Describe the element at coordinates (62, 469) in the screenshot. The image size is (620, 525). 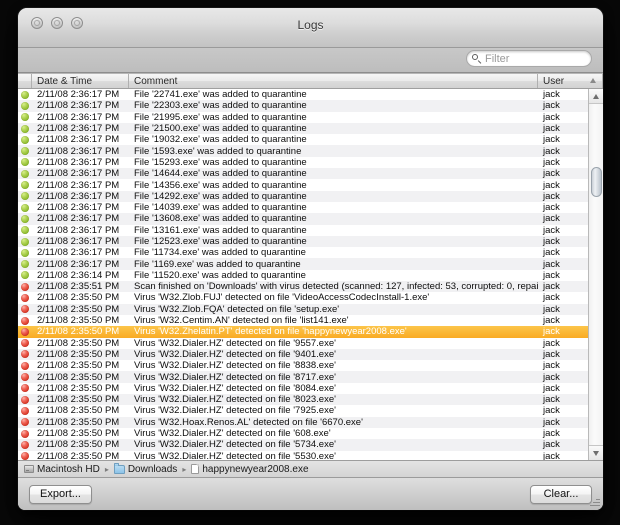
I see `breadcrumb-item: Macintosh HD` at that location.